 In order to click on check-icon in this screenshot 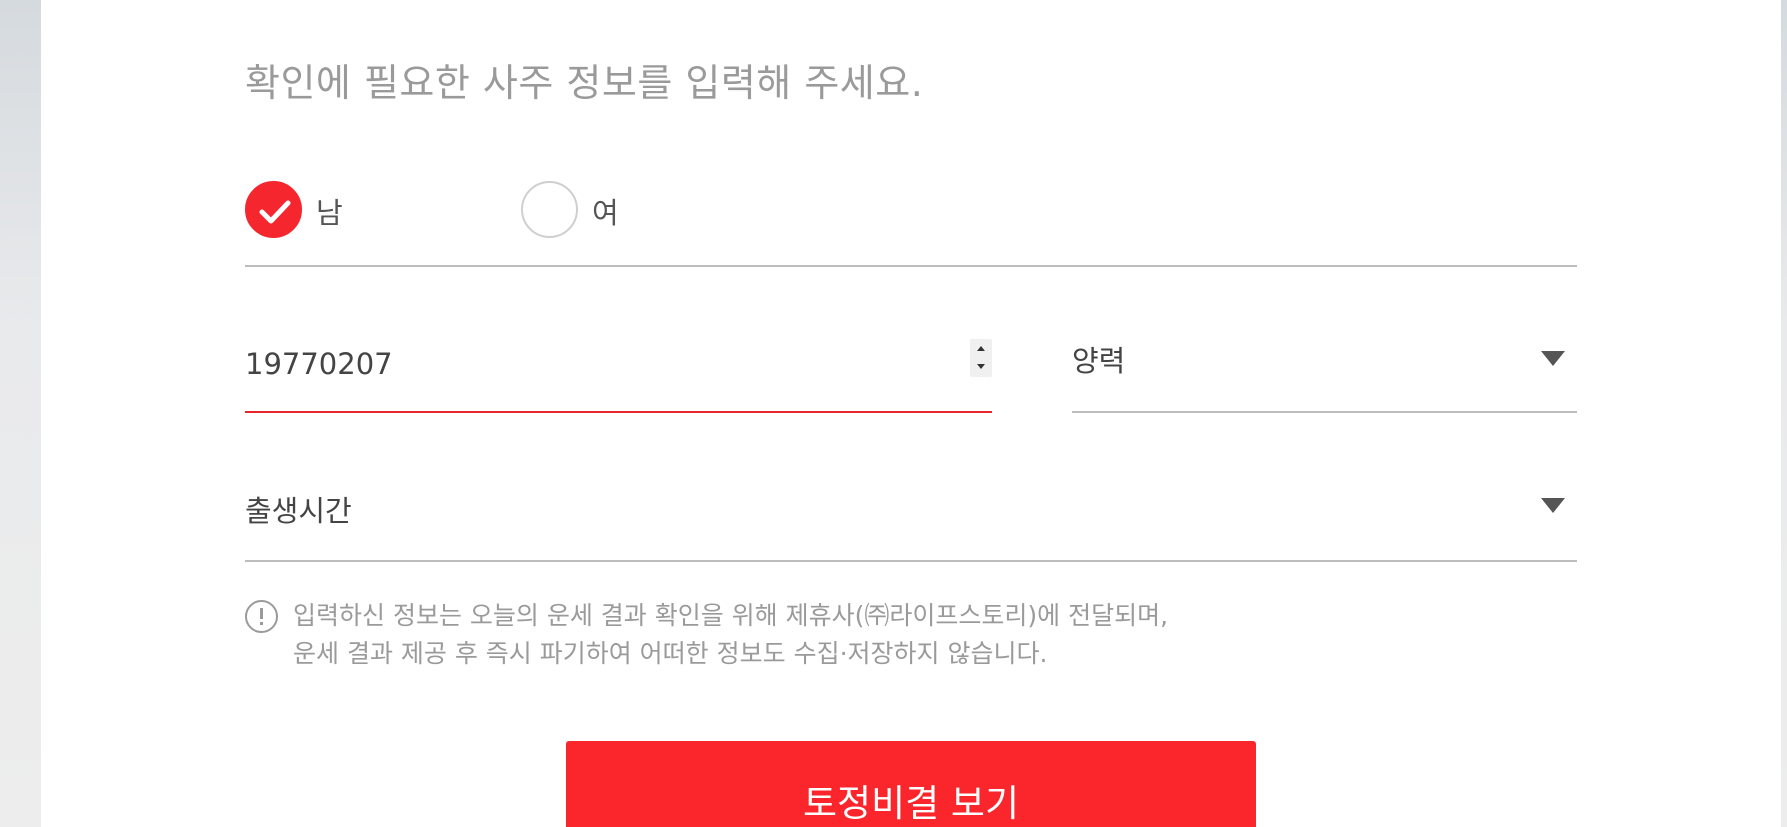, I will do `click(275, 212)`.